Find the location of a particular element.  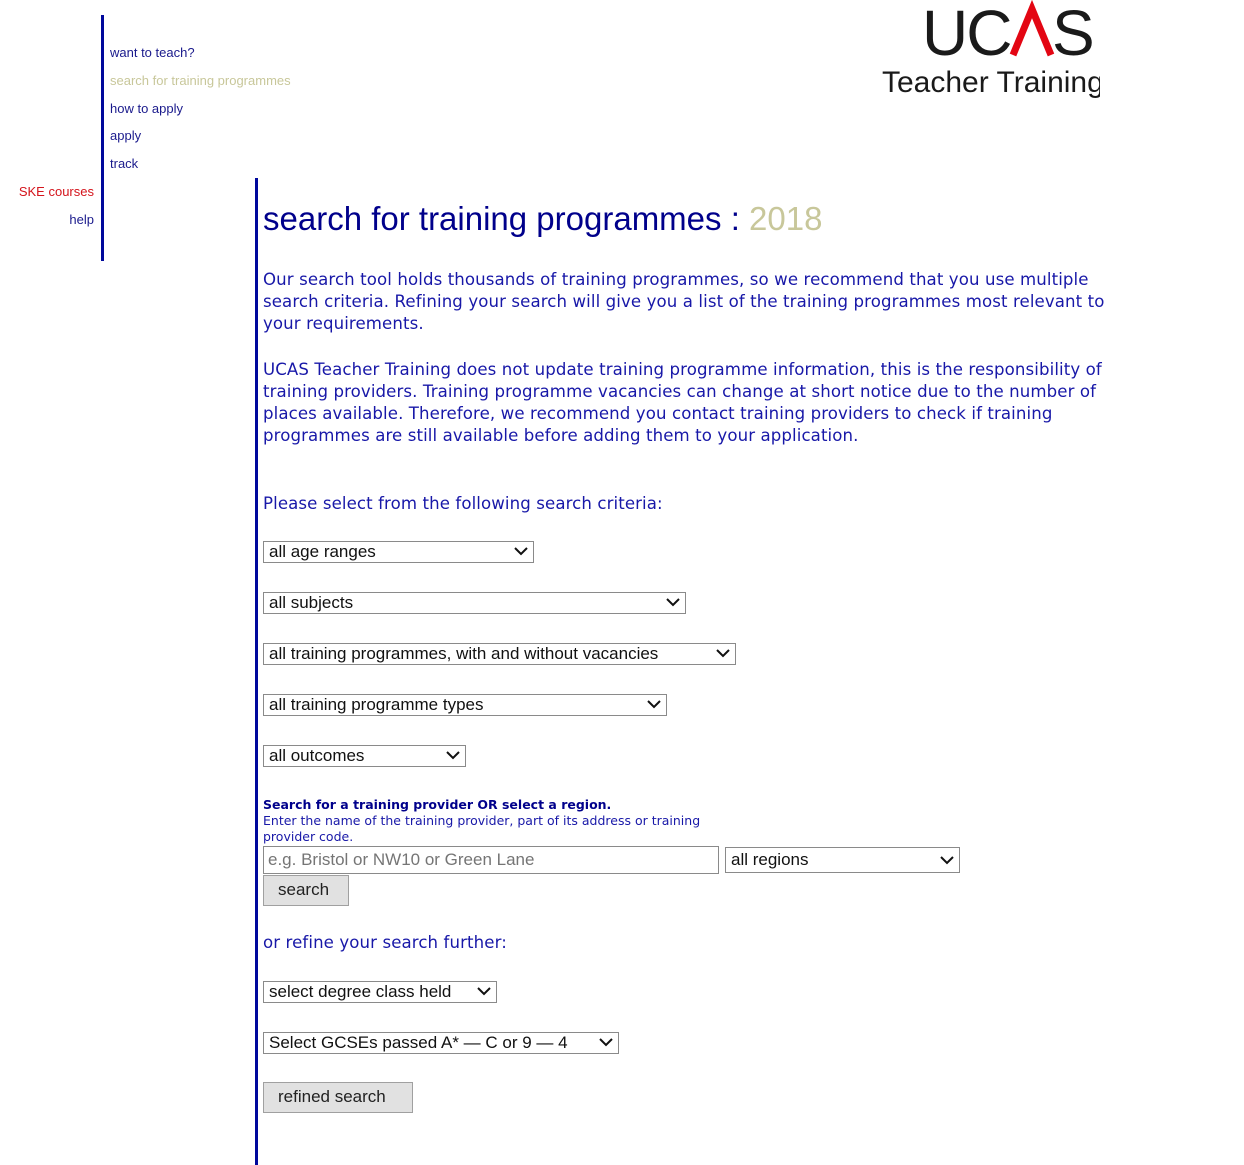

year: 2018 is located at coordinates (786, 218).